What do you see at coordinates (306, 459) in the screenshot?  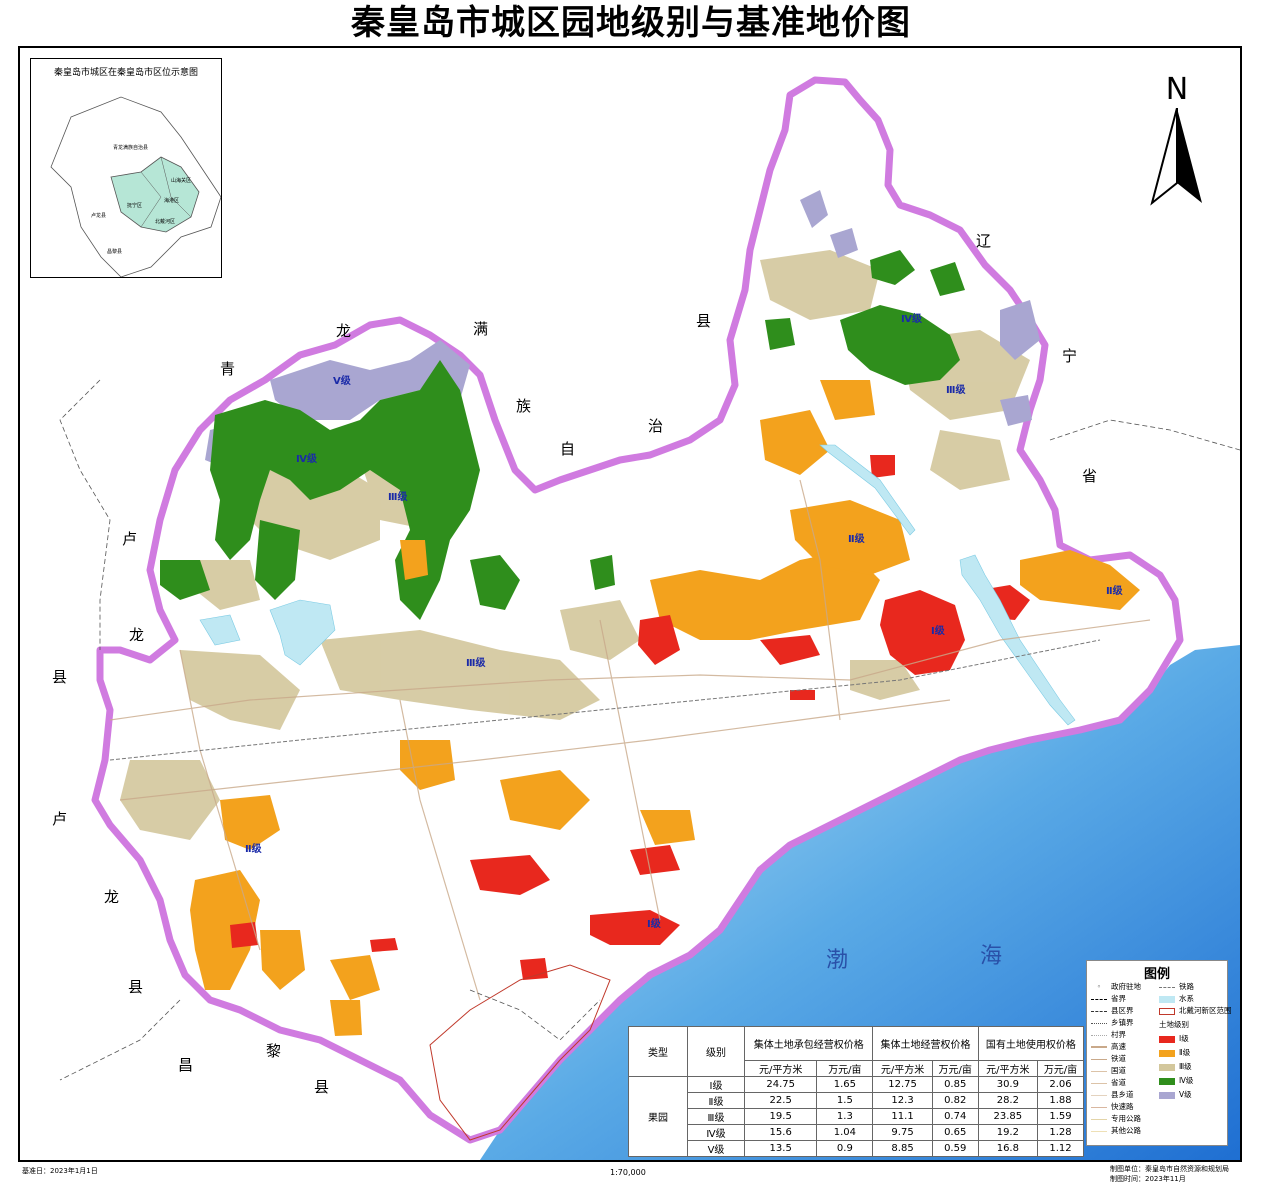 I see `grade-label-4-west: Ⅳ级` at bounding box center [306, 459].